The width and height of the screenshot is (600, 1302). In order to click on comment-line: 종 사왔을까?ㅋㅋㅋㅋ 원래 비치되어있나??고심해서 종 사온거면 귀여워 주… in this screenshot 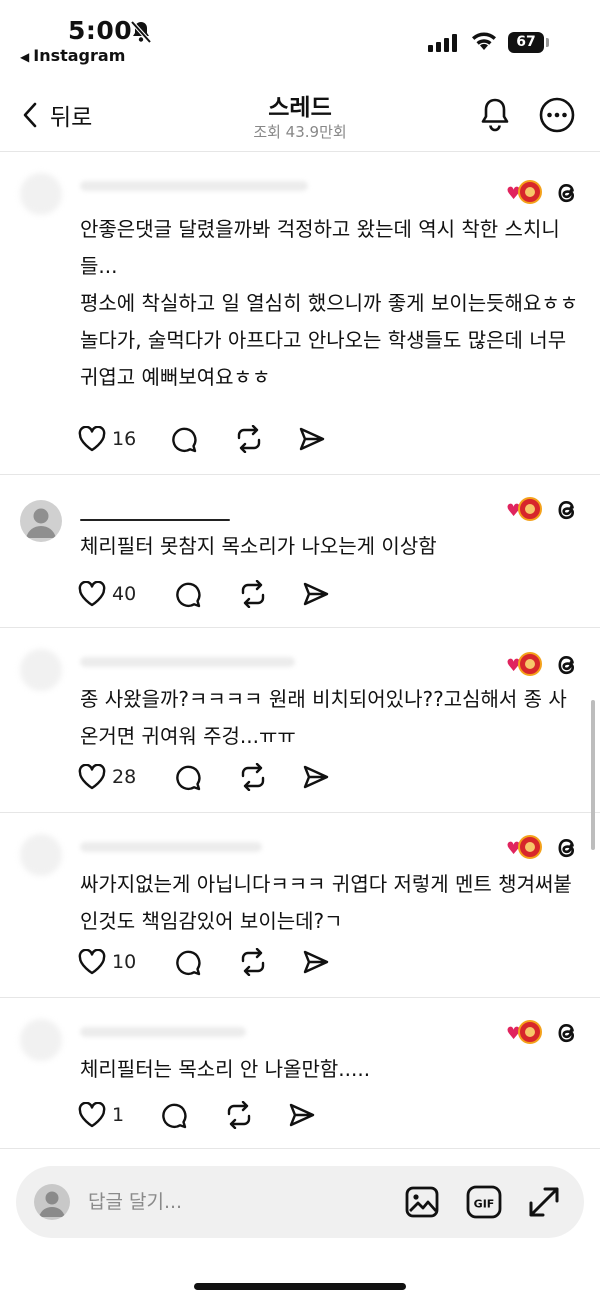, I will do `click(323, 717)`.